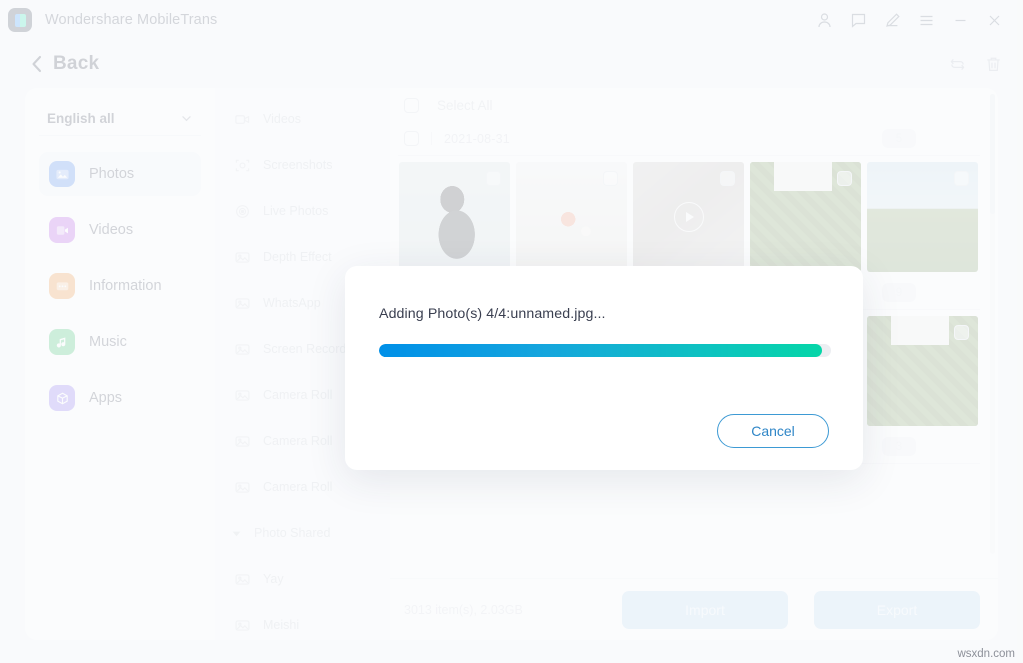  I want to click on cancel-button: Cancel, so click(773, 431).